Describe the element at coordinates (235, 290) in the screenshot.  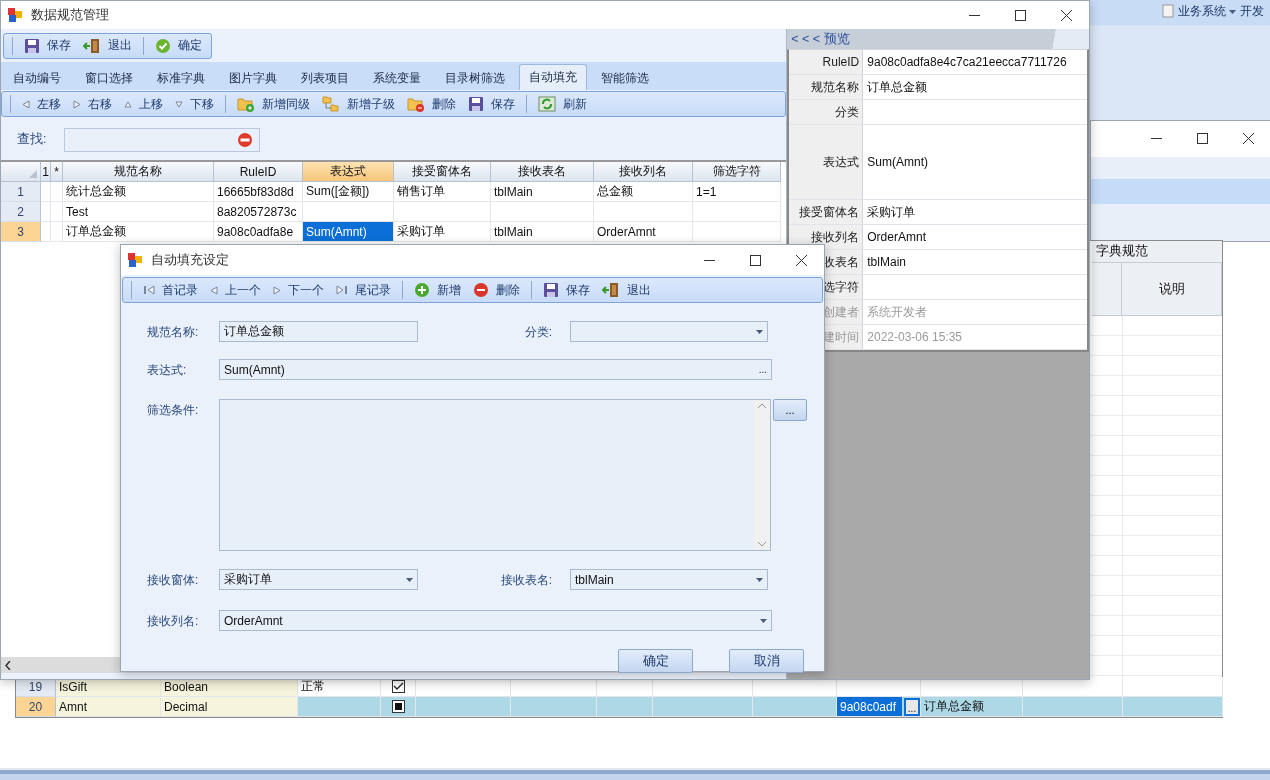
I see `toolbar-button: 上一个` at that location.